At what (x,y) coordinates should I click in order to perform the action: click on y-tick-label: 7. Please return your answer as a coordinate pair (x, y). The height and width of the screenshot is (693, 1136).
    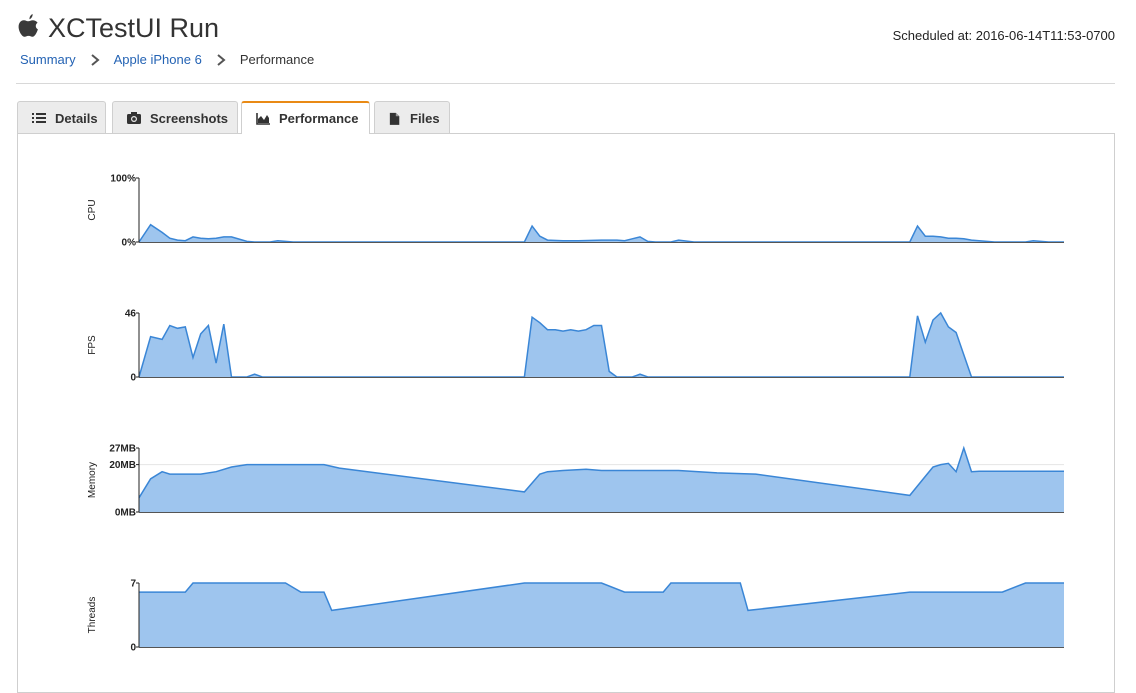
    Looking at the image, I should click on (133, 584).